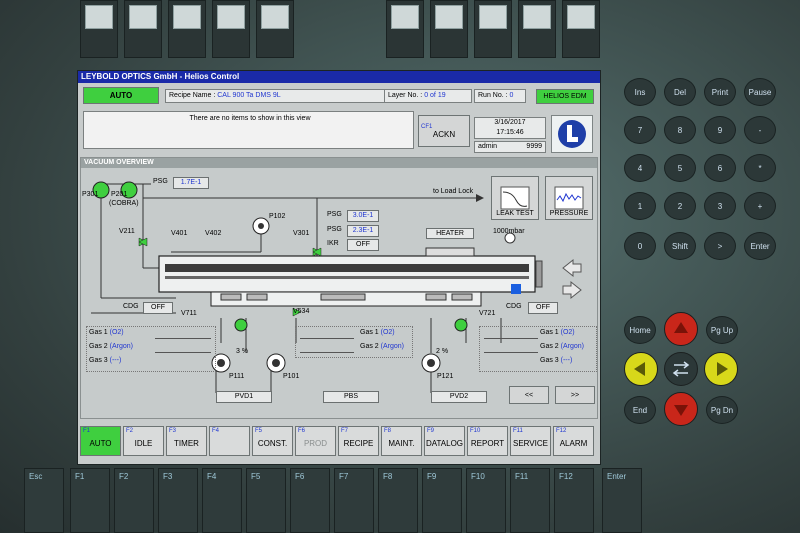 This screenshot has width=800, height=533. I want to click on next-page-button: >>, so click(575, 395).